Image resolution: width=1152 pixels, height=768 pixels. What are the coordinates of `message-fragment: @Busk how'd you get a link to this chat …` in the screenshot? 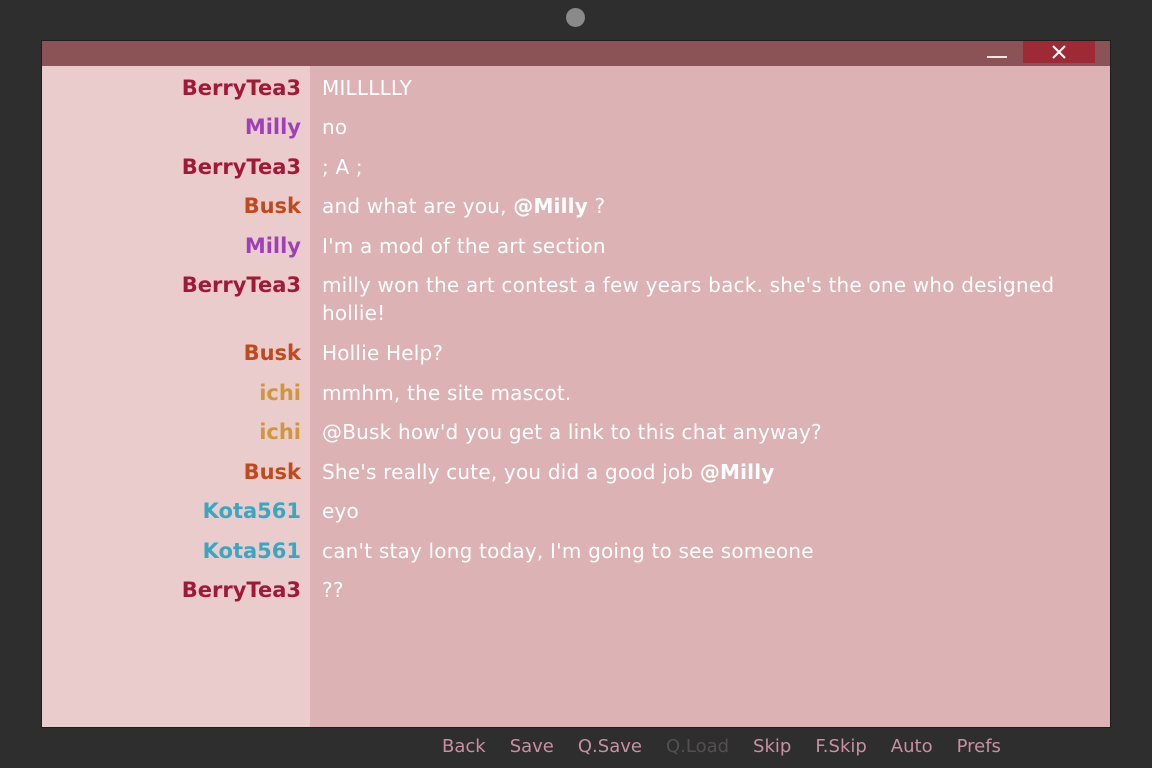 It's located at (572, 432).